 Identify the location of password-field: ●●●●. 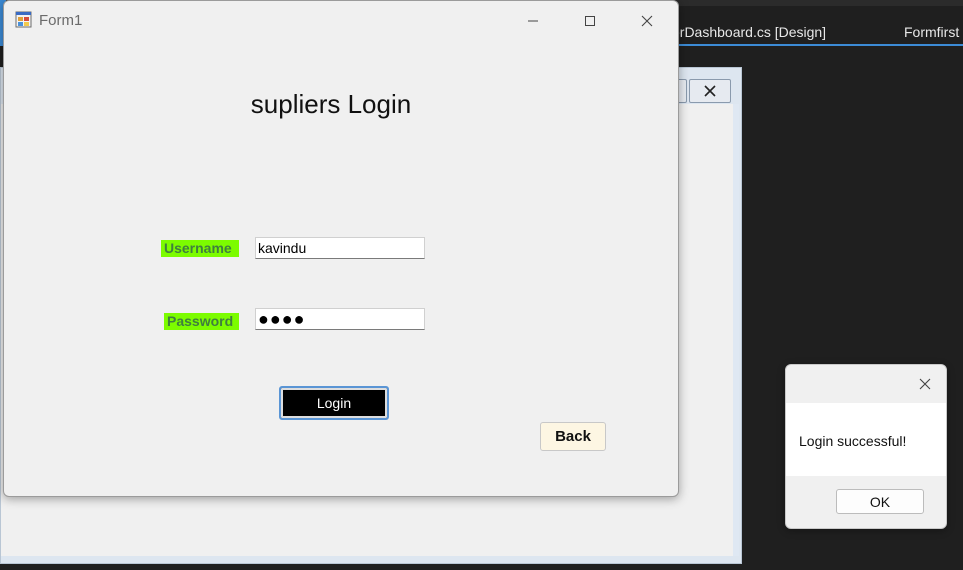
(340, 319).